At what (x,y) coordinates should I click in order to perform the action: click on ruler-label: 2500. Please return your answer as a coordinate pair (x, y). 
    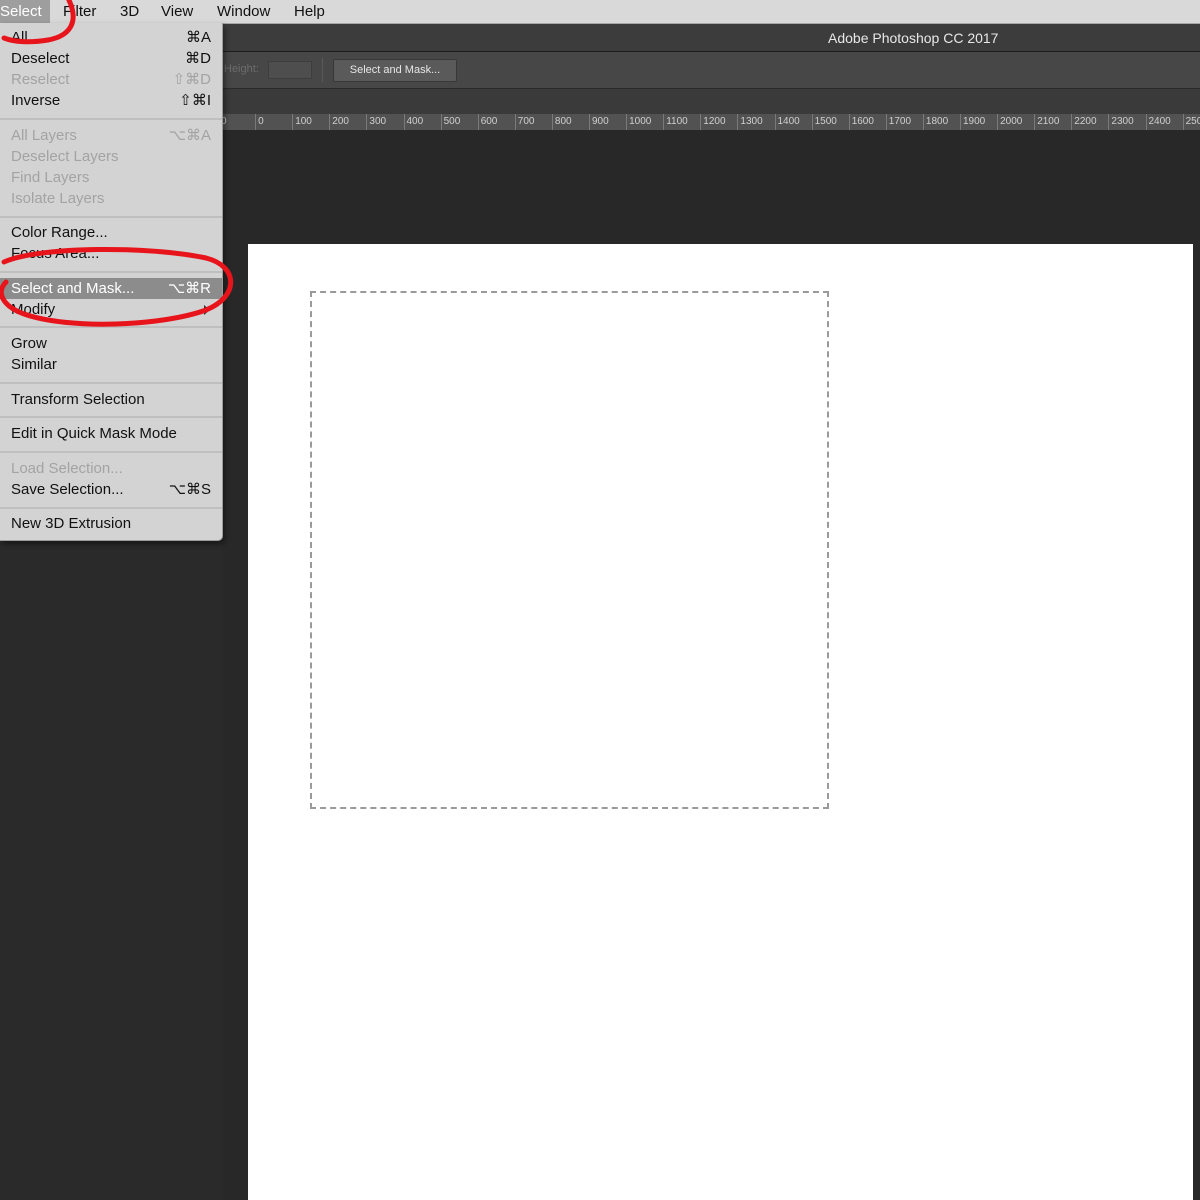
    Looking at the image, I should click on (1192, 121).